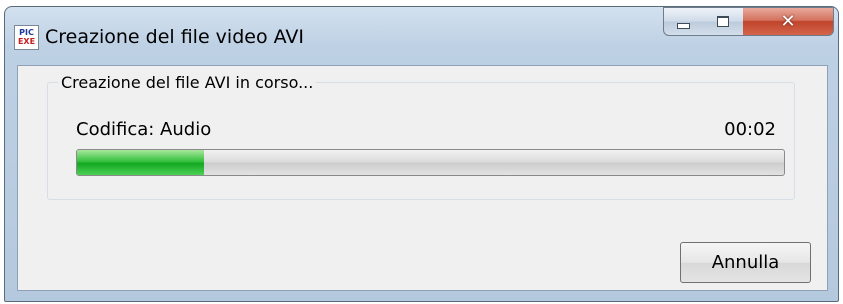 The height and width of the screenshot is (304, 843). What do you see at coordinates (750, 129) in the screenshot?
I see `elapsed-time: 00:02` at bounding box center [750, 129].